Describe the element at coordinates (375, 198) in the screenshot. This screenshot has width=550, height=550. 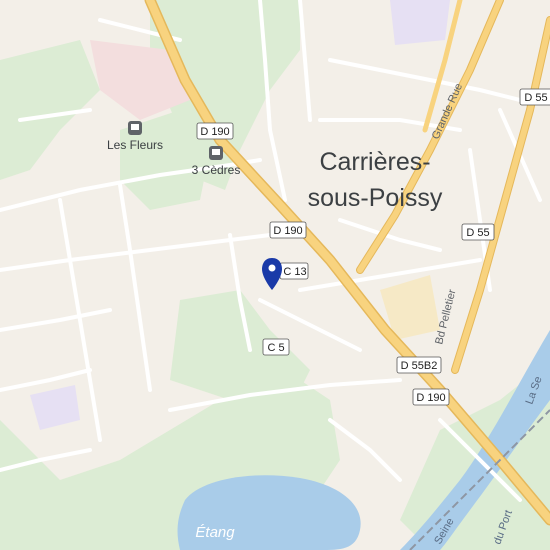
I see `town-label-line2: sous-Poissy` at that location.